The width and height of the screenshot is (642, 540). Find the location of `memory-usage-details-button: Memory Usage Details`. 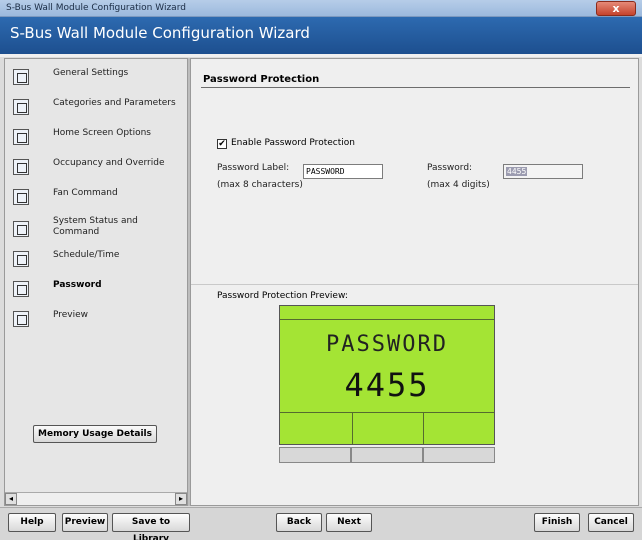

memory-usage-details-button: Memory Usage Details is located at coordinates (95, 434).